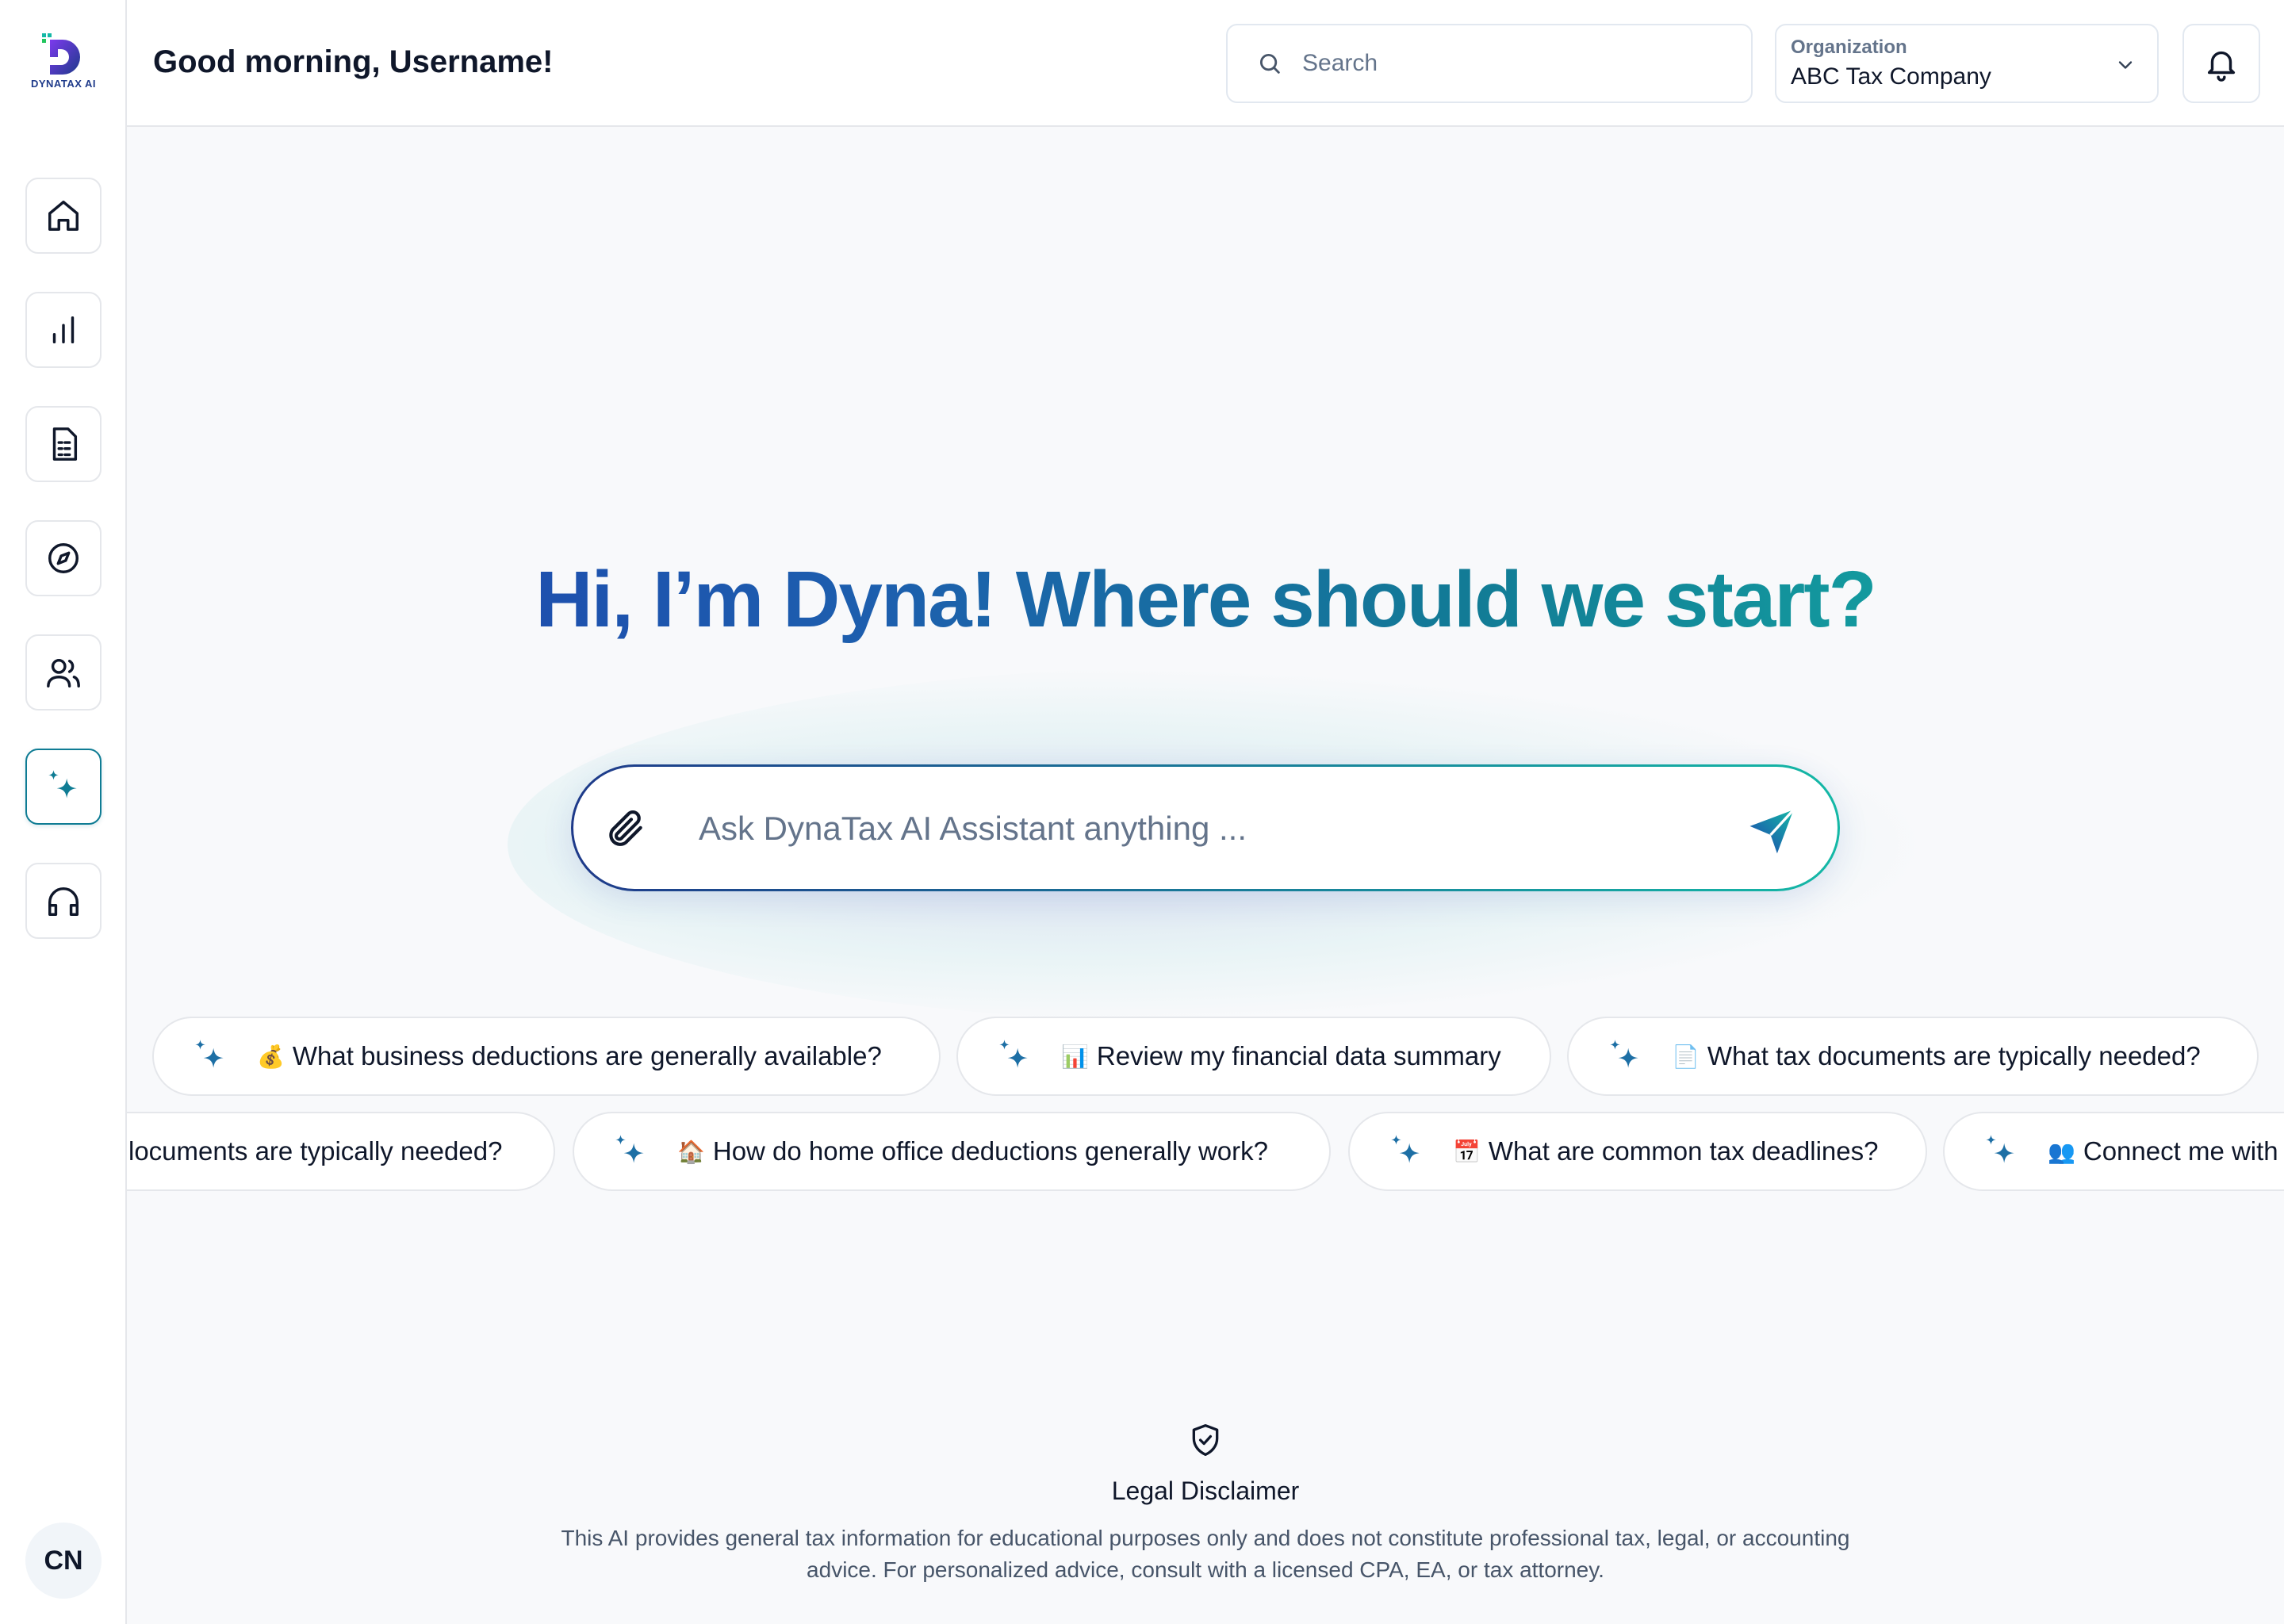 The image size is (2284, 1624). I want to click on chip-emoji: 📊, so click(1075, 1056).